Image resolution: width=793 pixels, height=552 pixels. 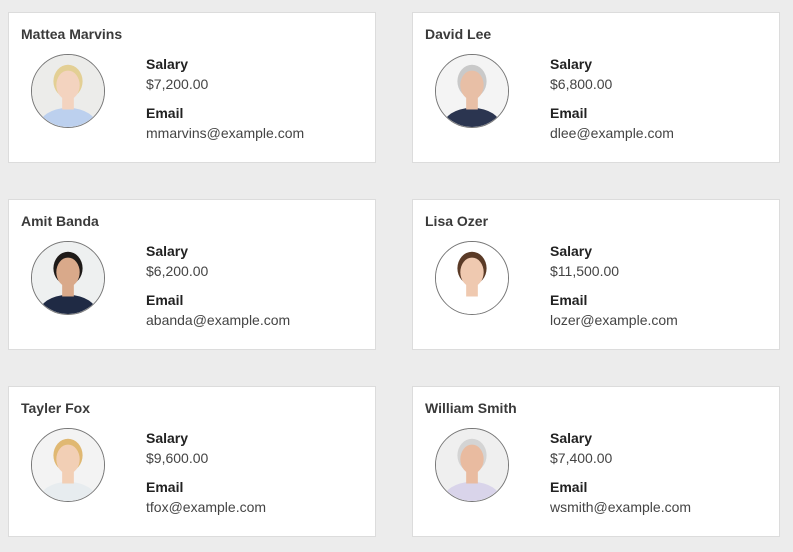 What do you see at coordinates (581, 84) in the screenshot?
I see `salary-value: $6,800.00` at bounding box center [581, 84].